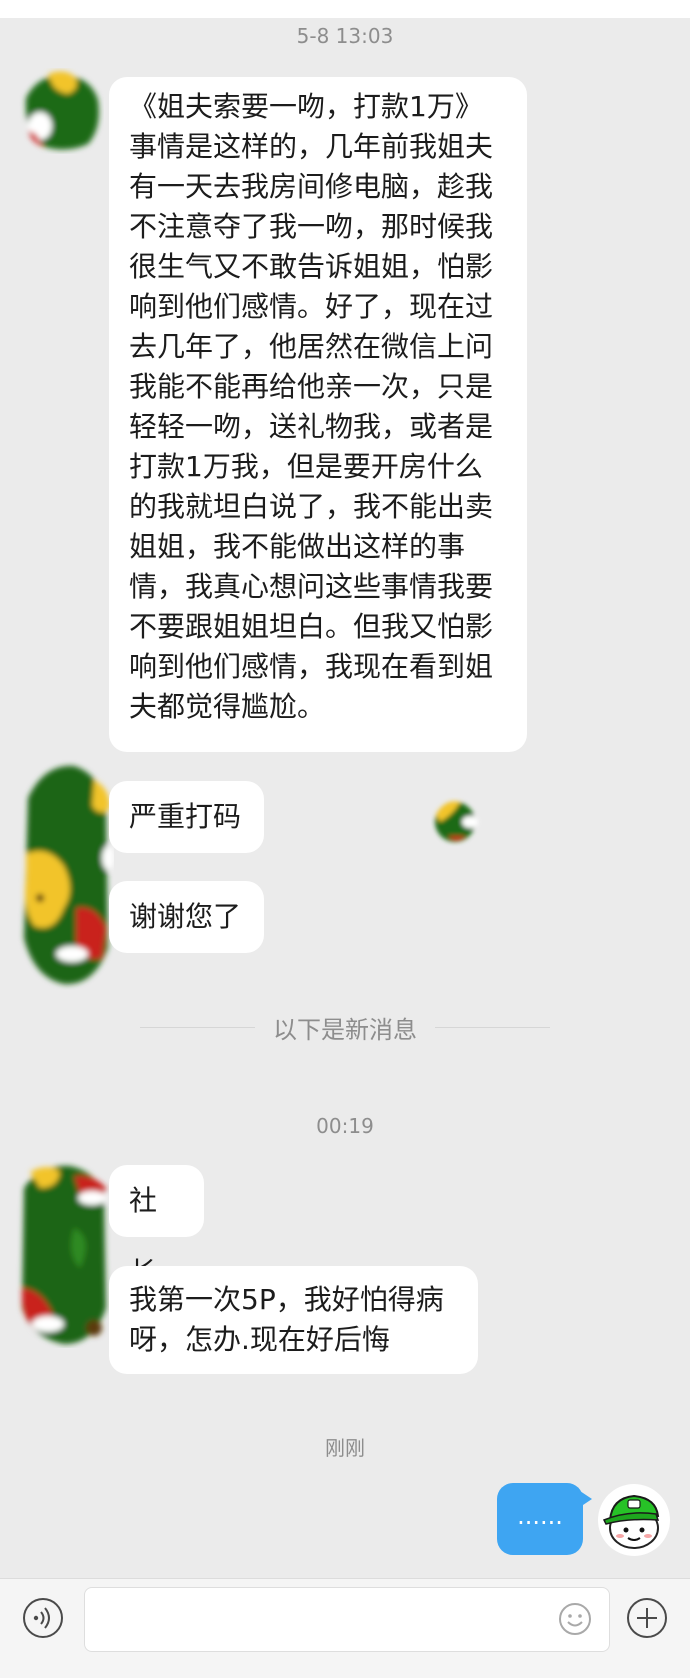  What do you see at coordinates (311, 146) in the screenshot?
I see `message-line: 事情是这样的，几年前我姐夫` at bounding box center [311, 146].